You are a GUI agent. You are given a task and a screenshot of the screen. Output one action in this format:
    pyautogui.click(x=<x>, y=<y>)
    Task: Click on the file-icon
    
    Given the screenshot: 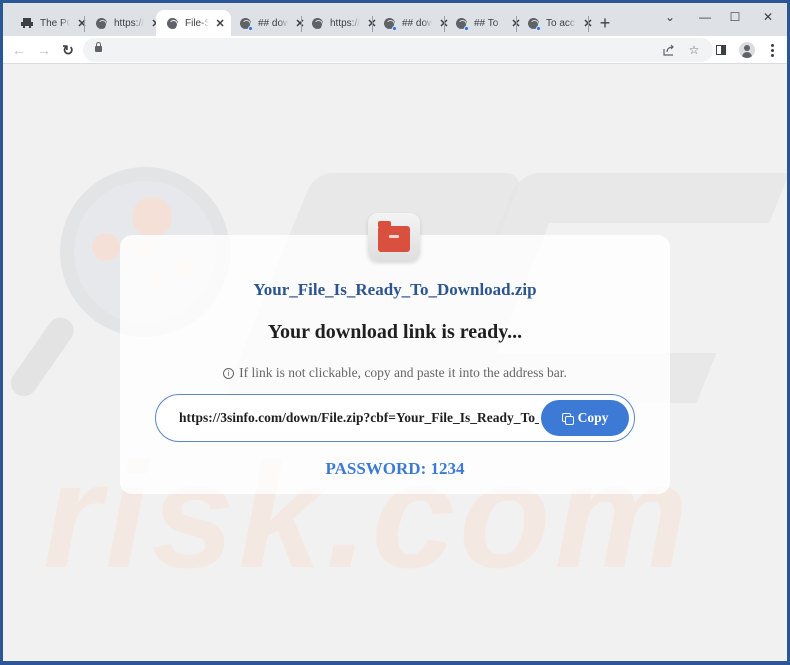 What is the action you would take?
    pyautogui.click(x=394, y=237)
    